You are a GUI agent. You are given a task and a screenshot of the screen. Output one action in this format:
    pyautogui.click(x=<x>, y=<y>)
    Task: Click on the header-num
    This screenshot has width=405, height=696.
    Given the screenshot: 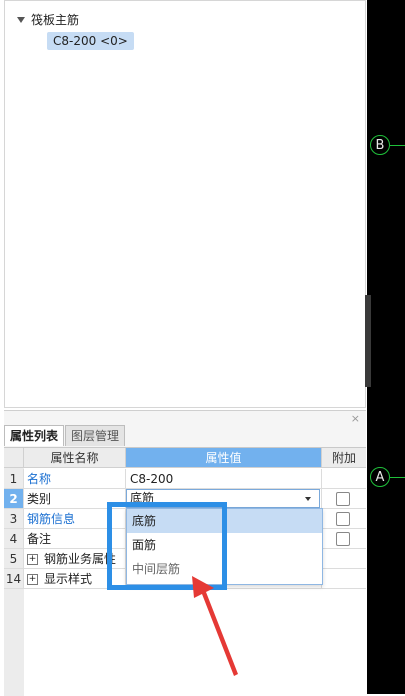 What is the action you would take?
    pyautogui.click(x=14, y=458)
    